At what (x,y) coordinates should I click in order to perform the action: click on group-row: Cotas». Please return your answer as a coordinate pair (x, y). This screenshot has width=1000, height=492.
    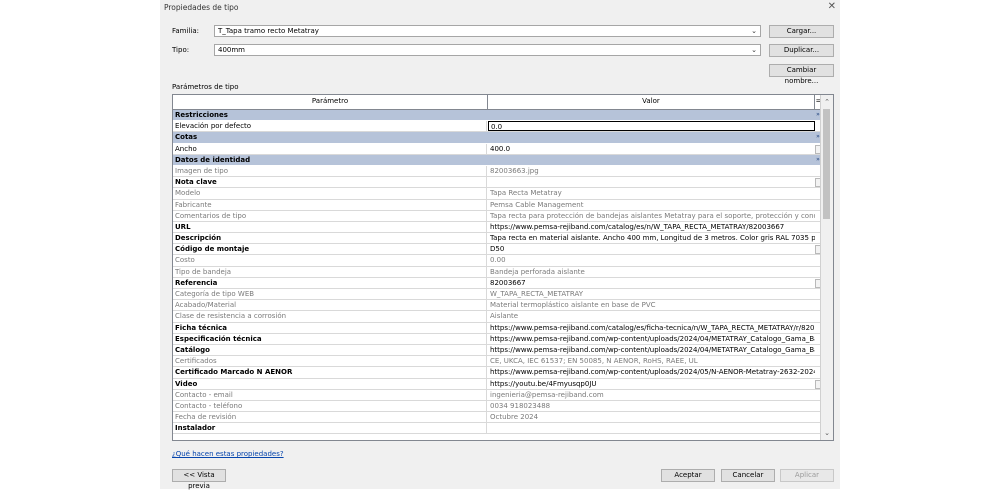
    Looking at the image, I should click on (497, 138).